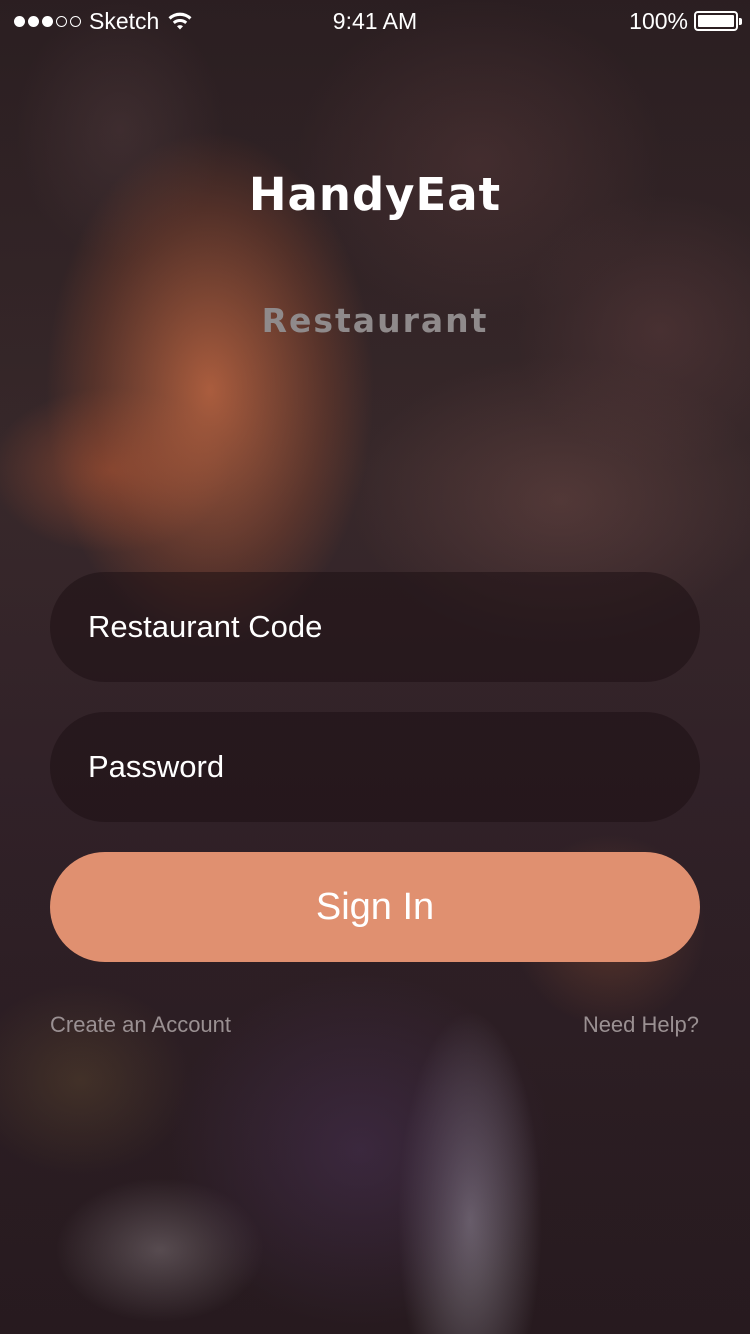 This screenshot has width=750, height=1334. I want to click on password-input, so click(375, 767).